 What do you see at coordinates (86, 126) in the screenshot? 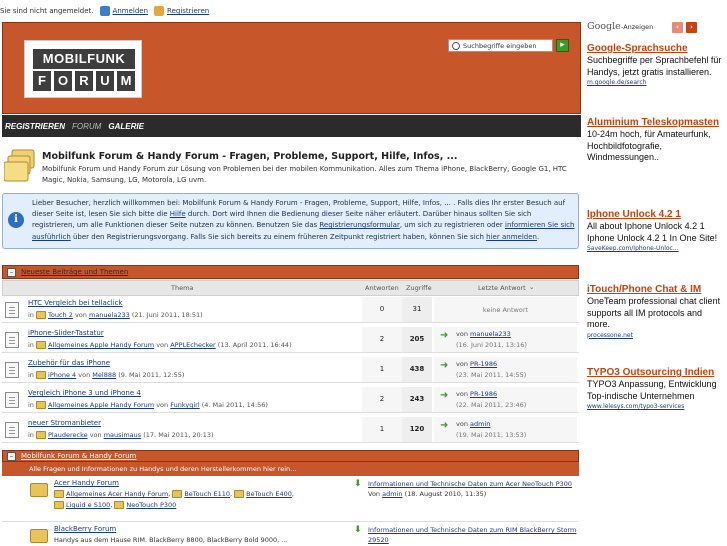
I see `nav-item-forum: FORUM` at bounding box center [86, 126].